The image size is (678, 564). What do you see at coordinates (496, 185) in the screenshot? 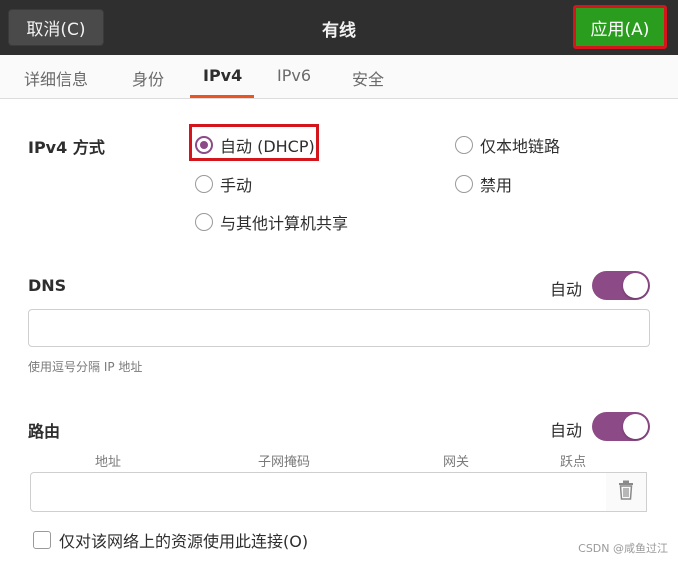
I see `radio-disabled-label: 禁用` at bounding box center [496, 185].